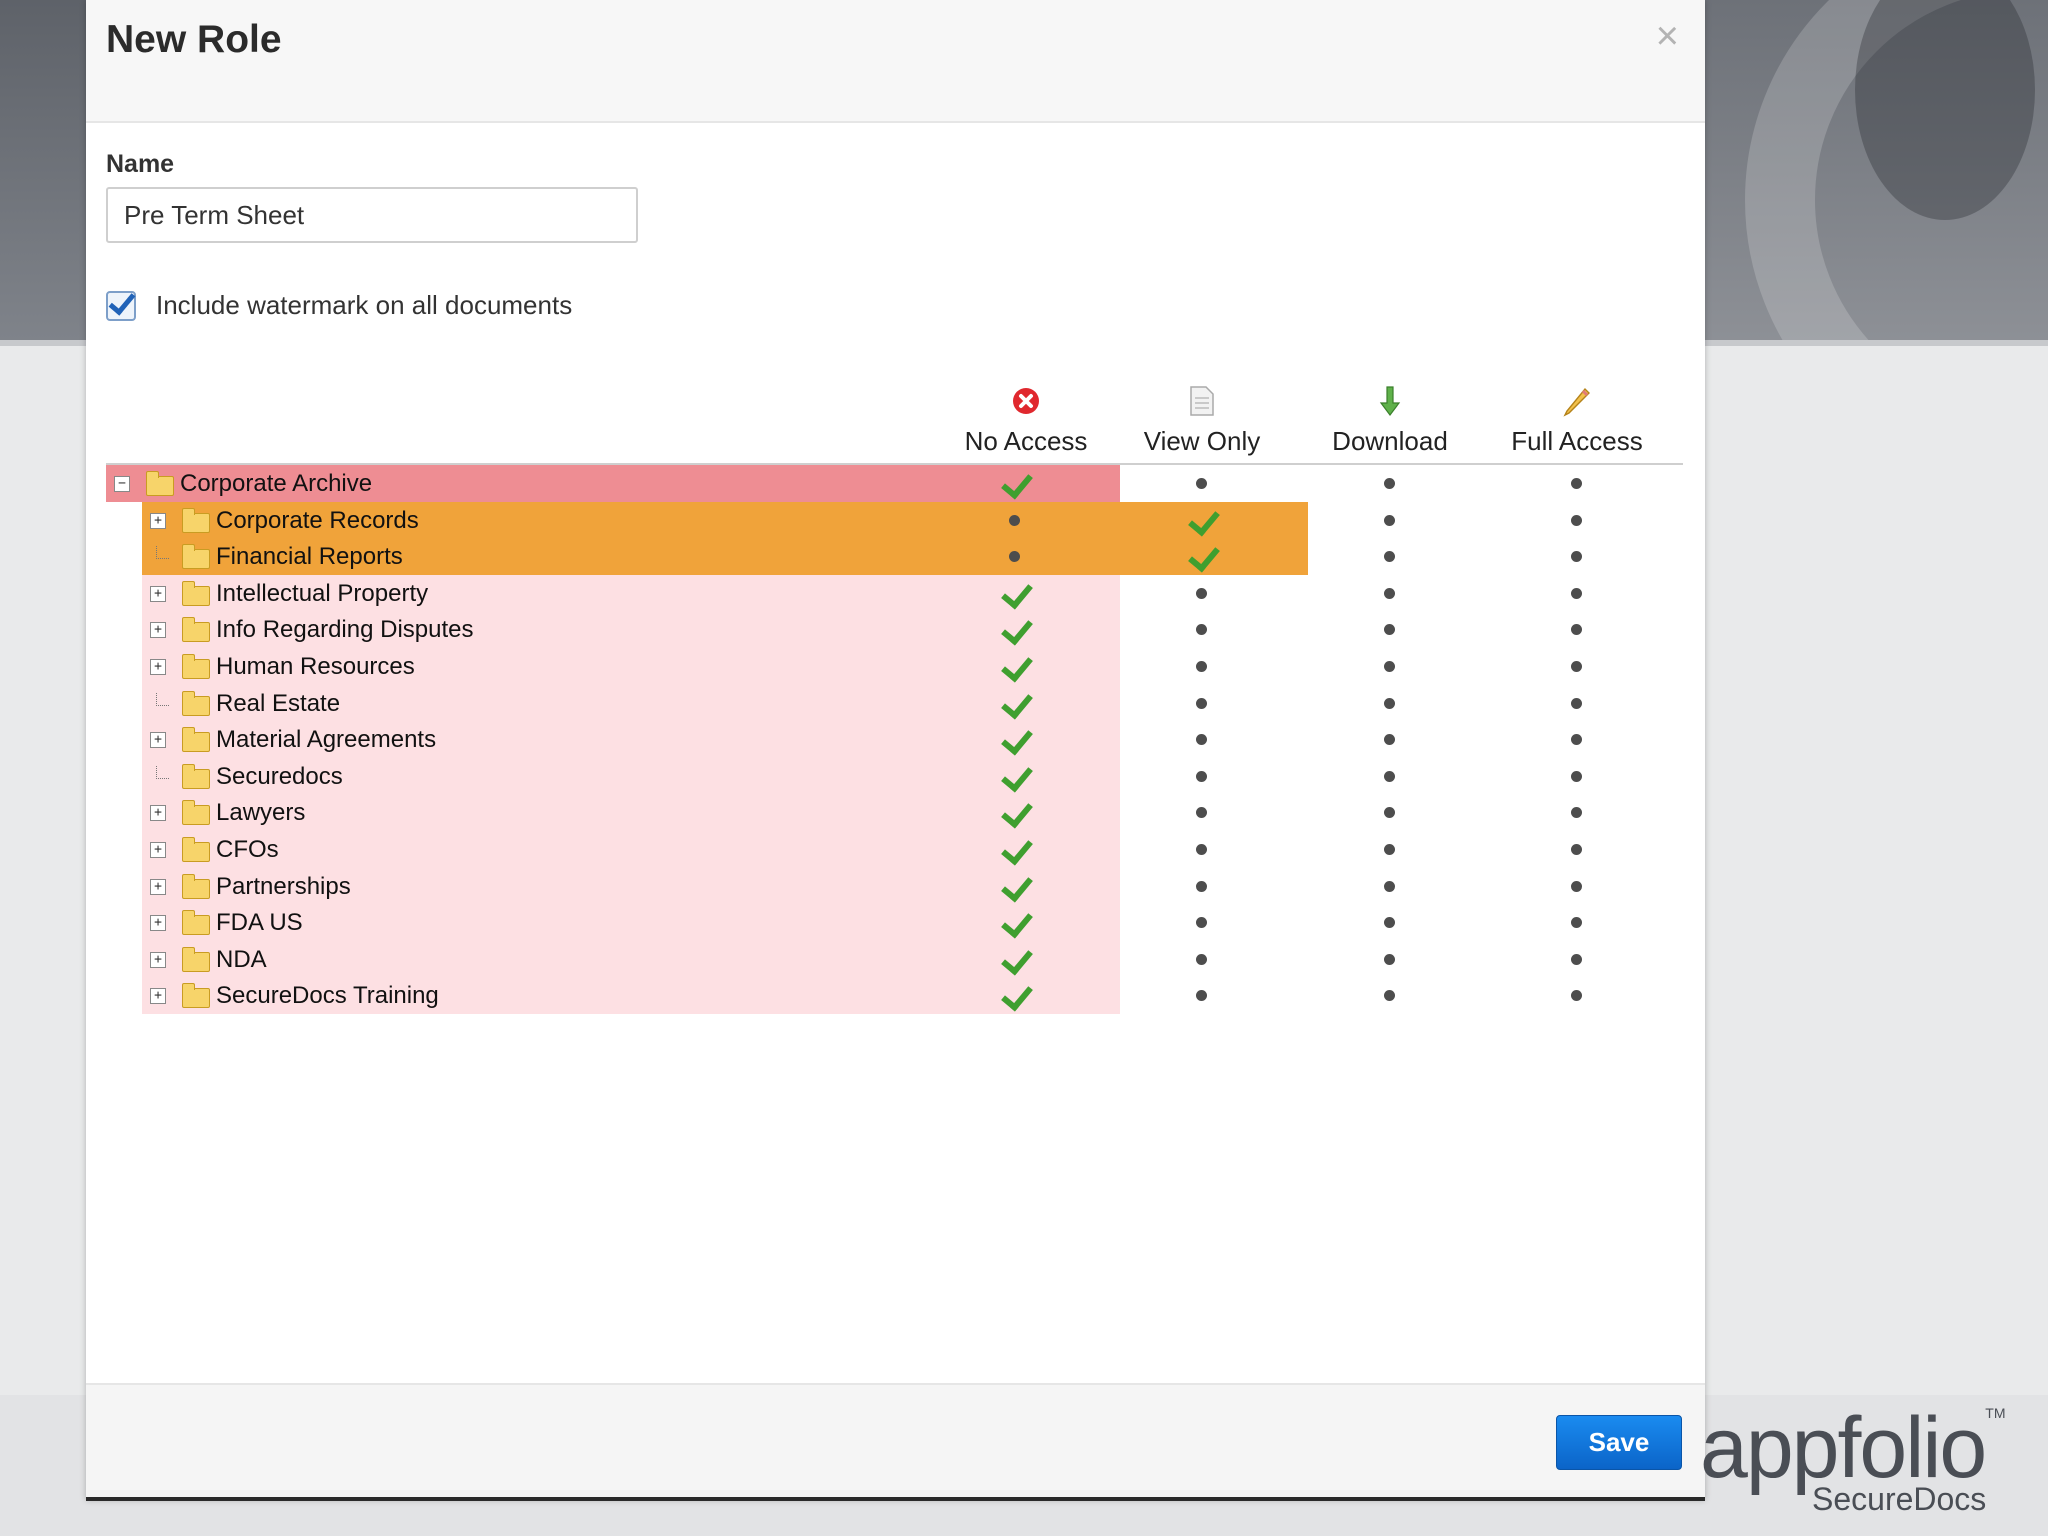 This screenshot has height=1536, width=2048. What do you see at coordinates (1202, 420) in the screenshot?
I see `column-header-view-only: View Only` at bounding box center [1202, 420].